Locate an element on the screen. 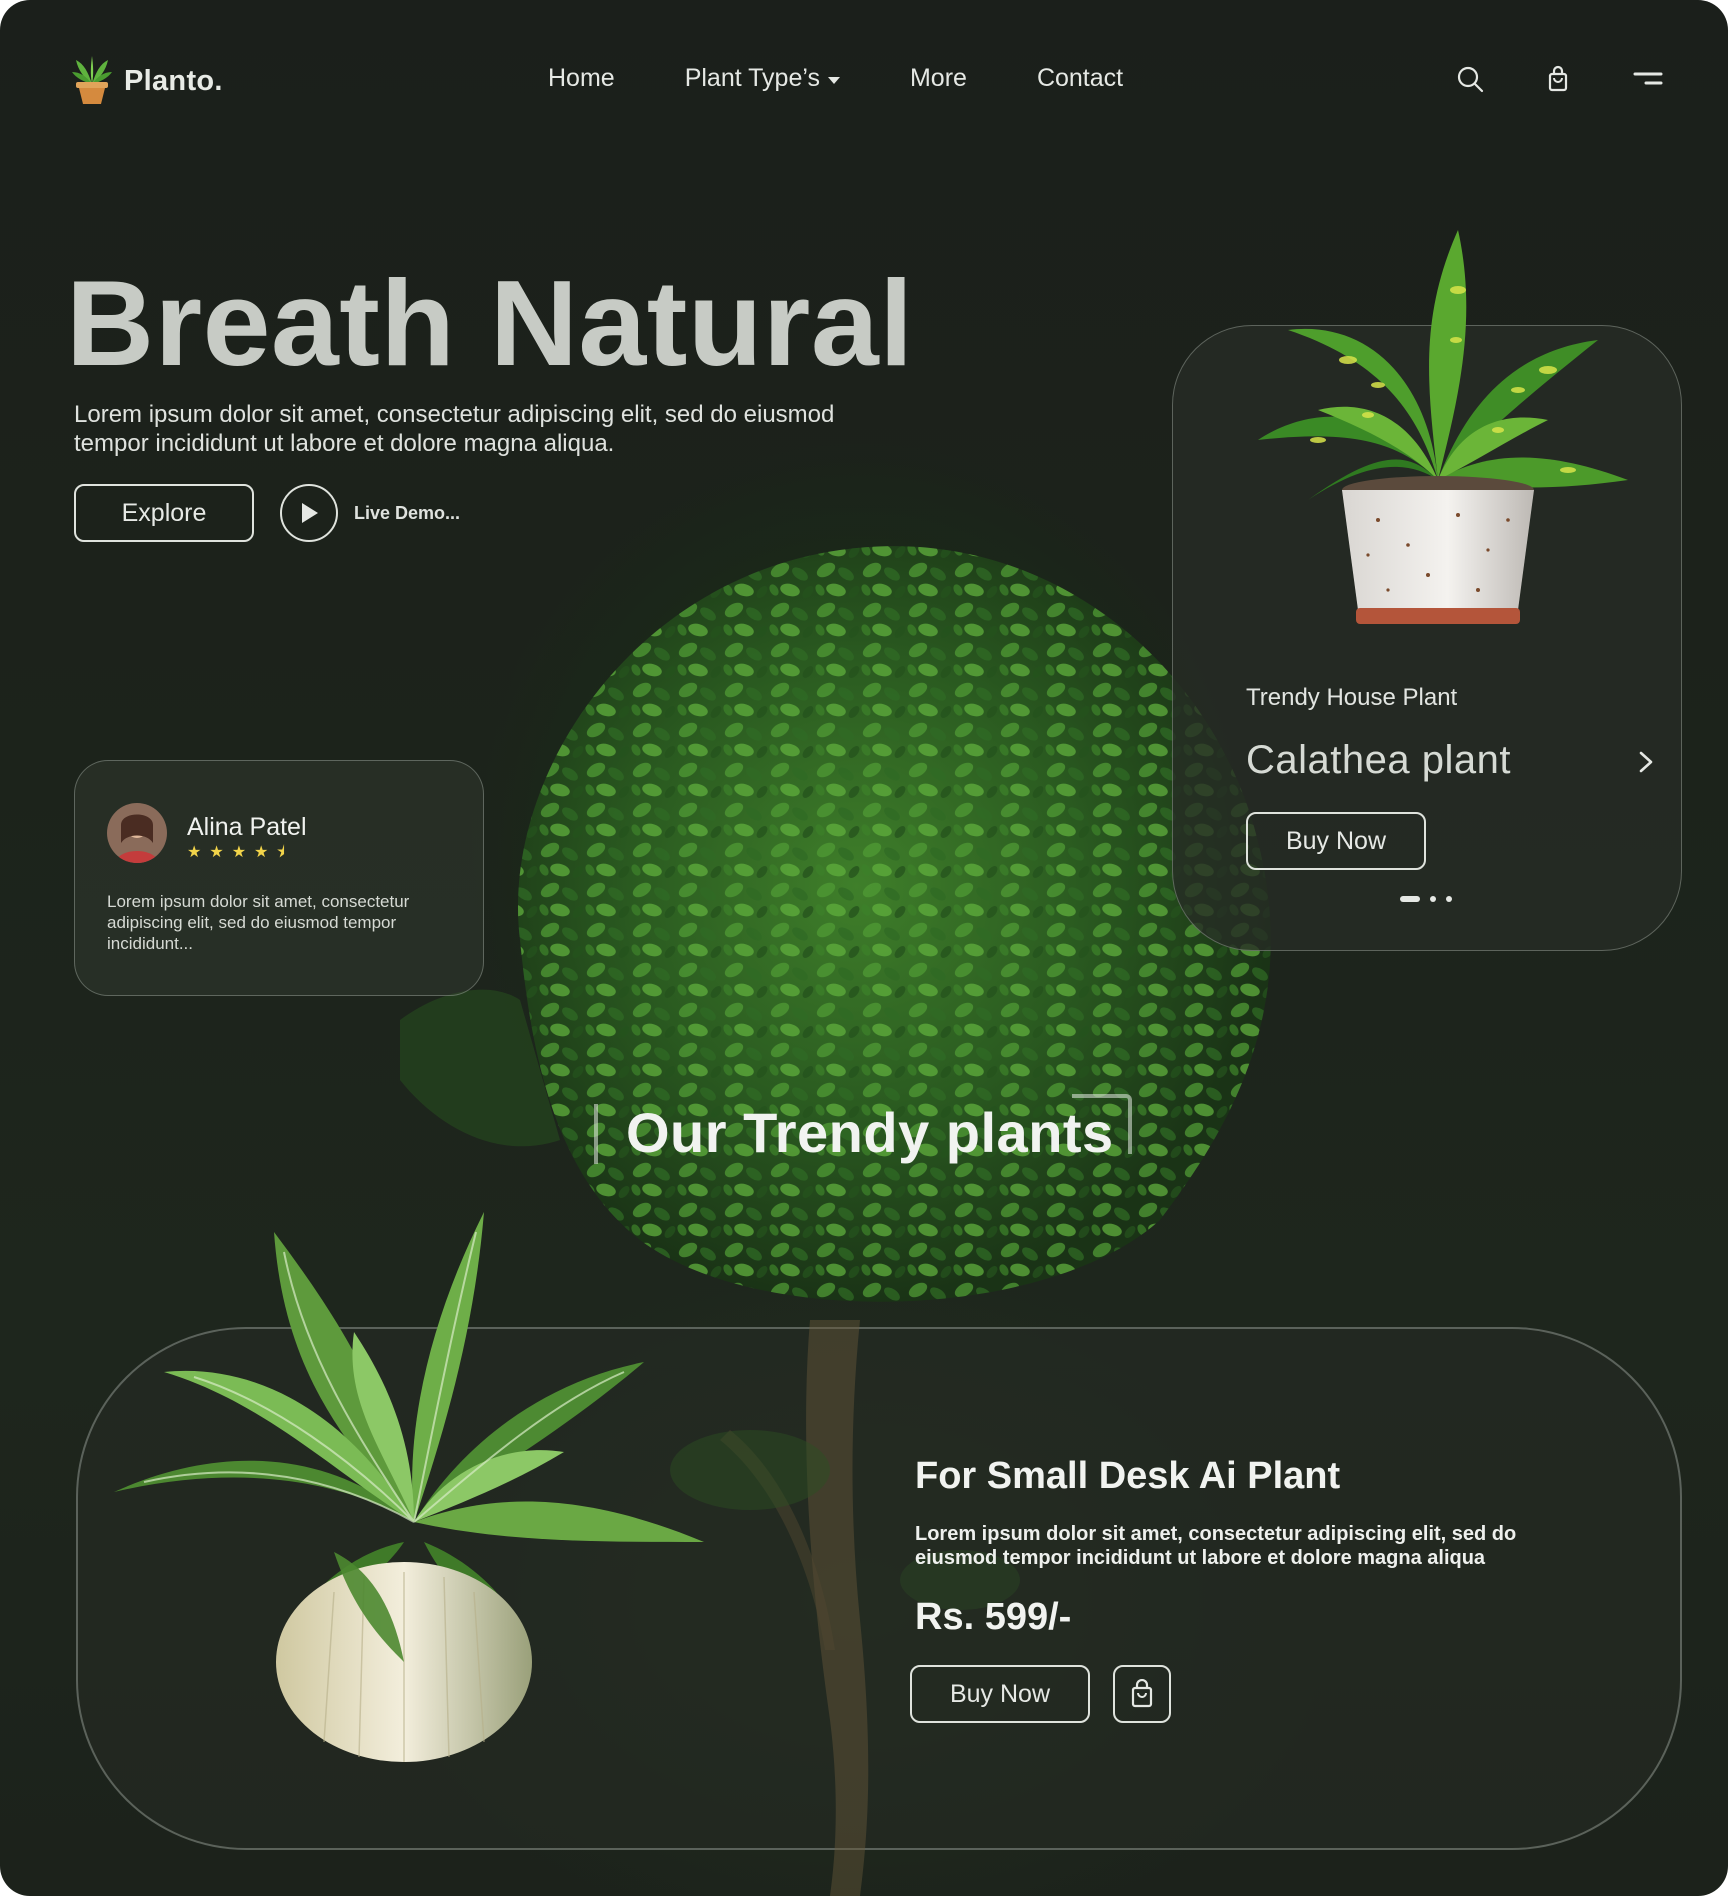  nav-home: Home is located at coordinates (581, 78).